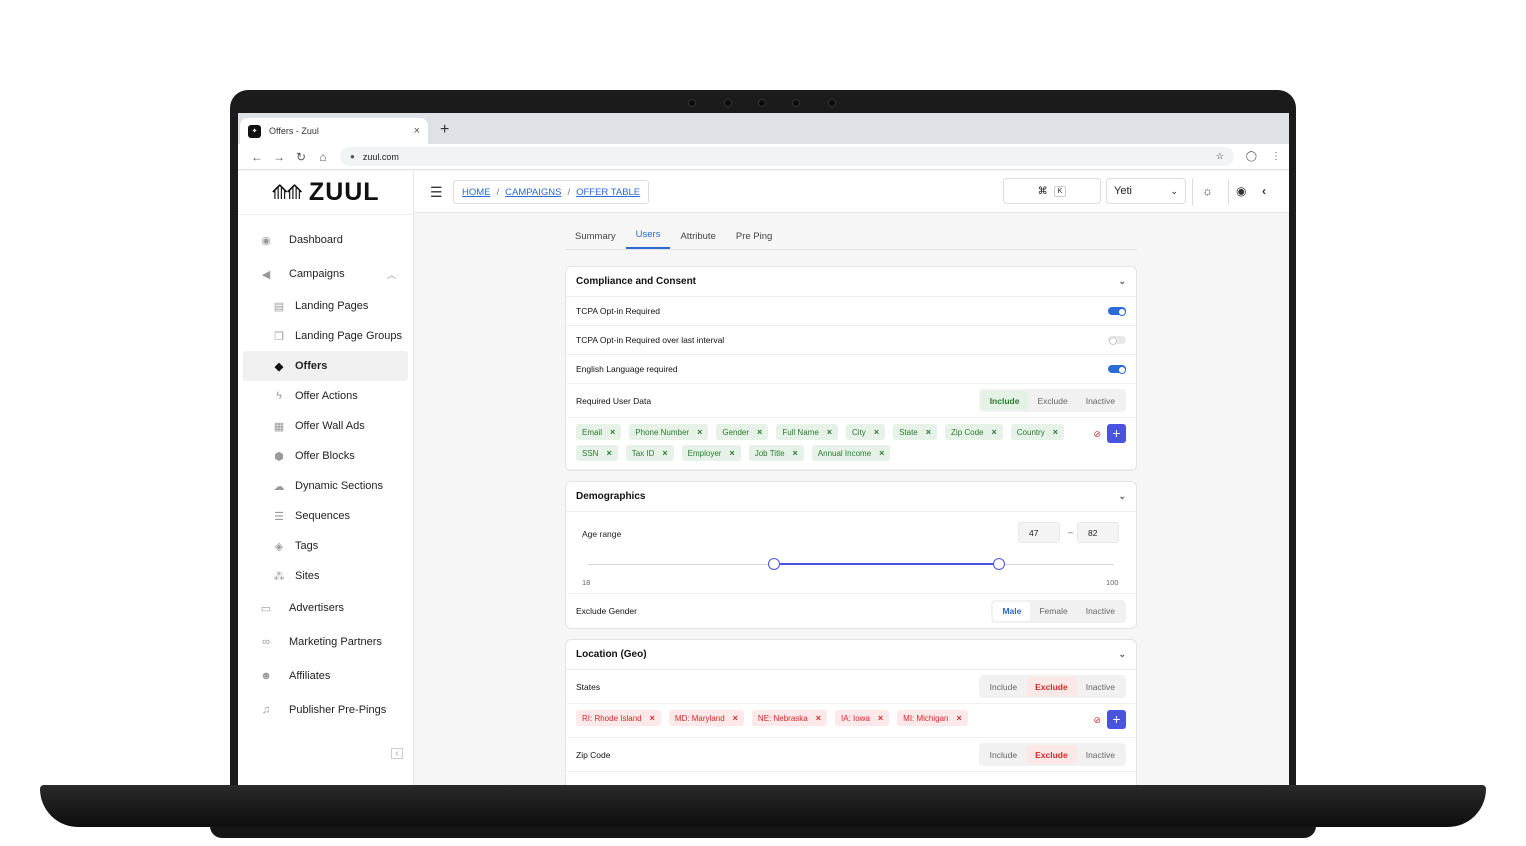  Describe the element at coordinates (974, 432) in the screenshot. I see `chip: Zip Code ×` at that location.